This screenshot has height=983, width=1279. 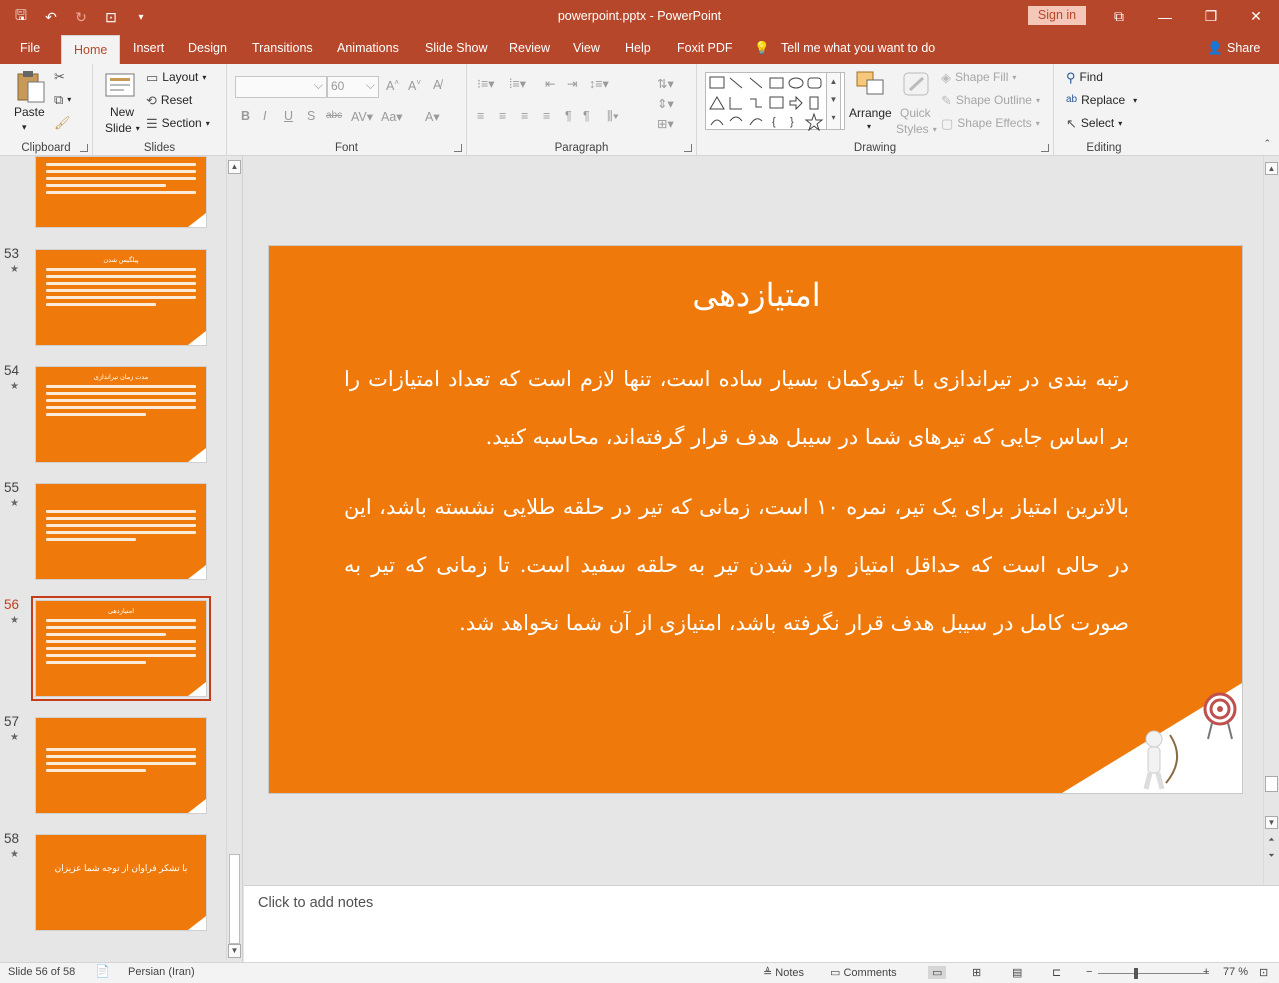 I want to click on slide-sorter-icon: ⊞, so click(x=976, y=972).